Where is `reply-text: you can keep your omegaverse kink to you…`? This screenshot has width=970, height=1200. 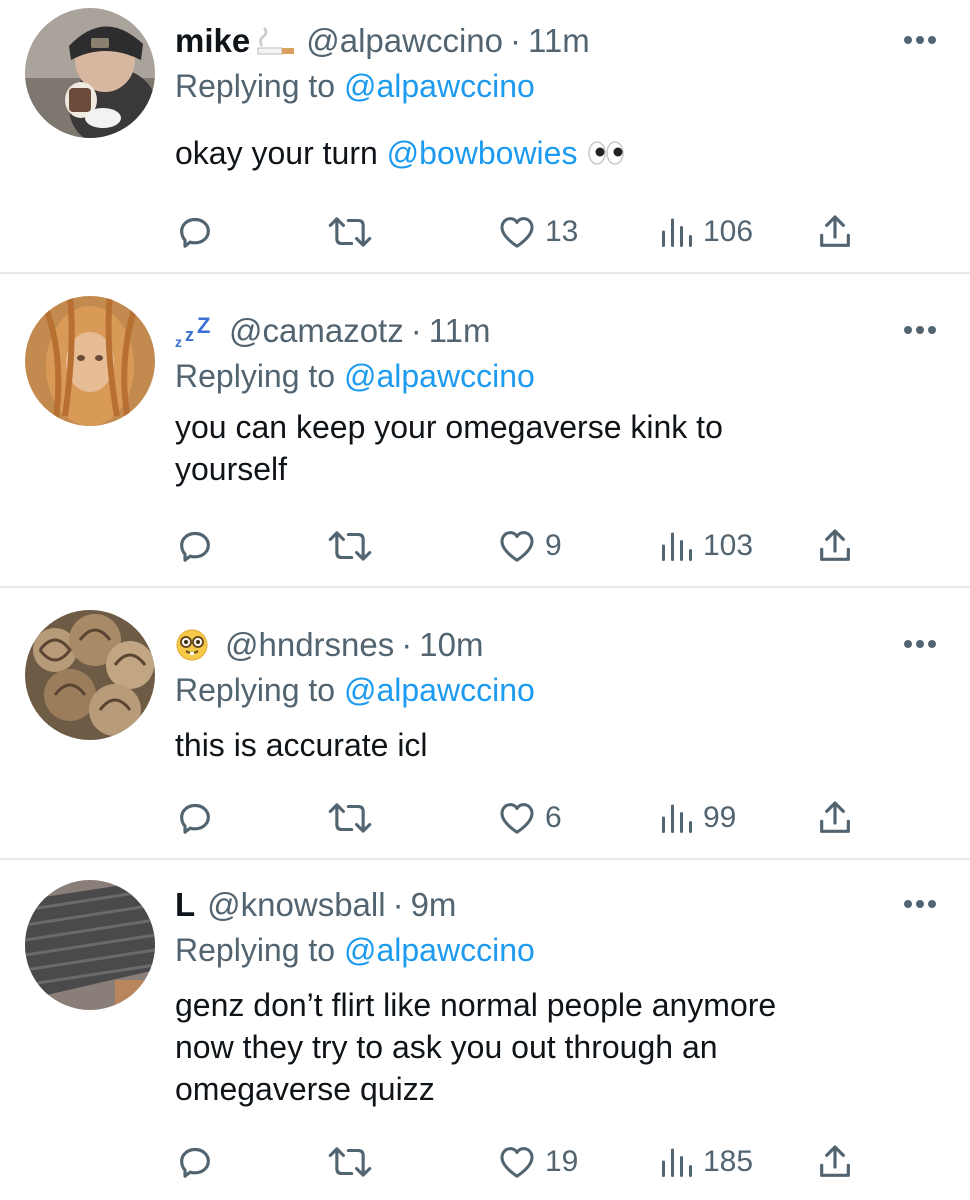
reply-text: you can keep your omegaverse kink to you… is located at coordinates (449, 448).